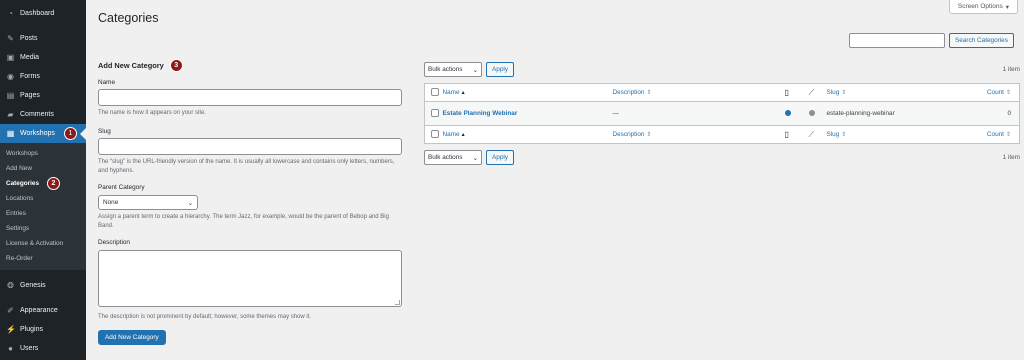 This screenshot has height=360, width=1024. I want to click on category-name-link: Estate Planning Webinar, so click(480, 113).